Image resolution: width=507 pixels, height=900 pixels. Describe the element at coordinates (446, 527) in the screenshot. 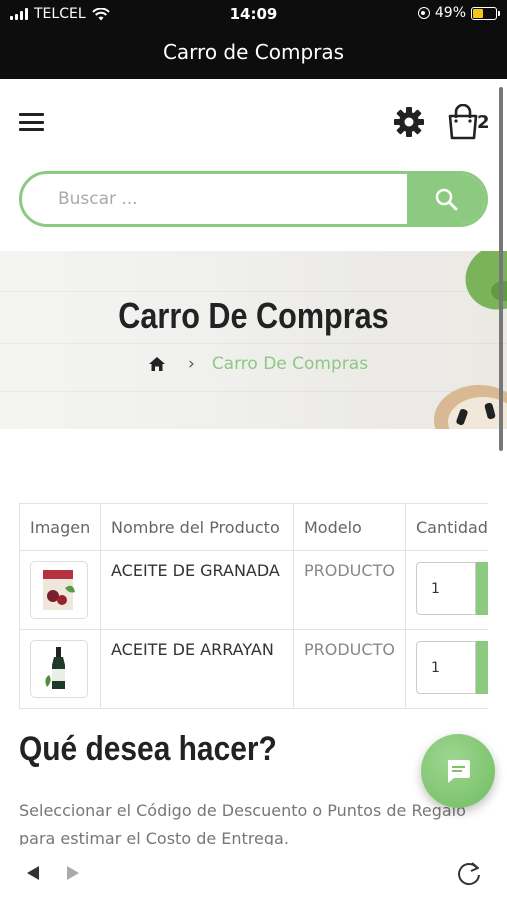

I see `column-header: Cantidad` at that location.